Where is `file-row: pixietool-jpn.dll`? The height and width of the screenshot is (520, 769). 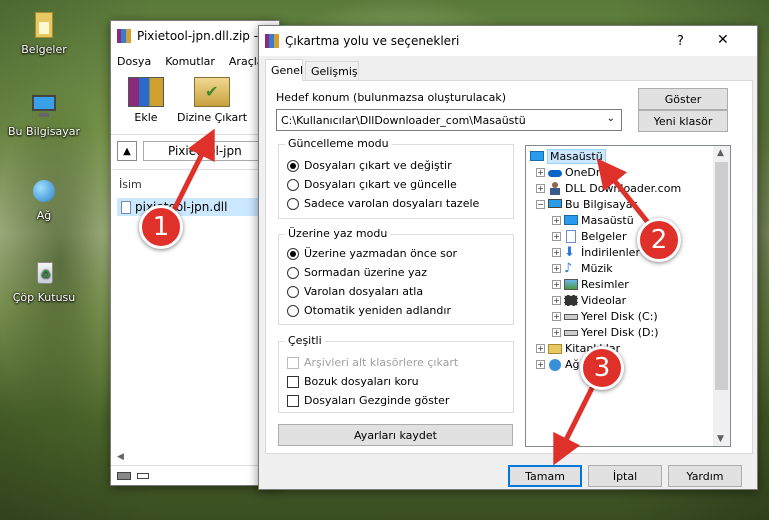
file-row: pixietool-jpn.dll is located at coordinates (189, 207).